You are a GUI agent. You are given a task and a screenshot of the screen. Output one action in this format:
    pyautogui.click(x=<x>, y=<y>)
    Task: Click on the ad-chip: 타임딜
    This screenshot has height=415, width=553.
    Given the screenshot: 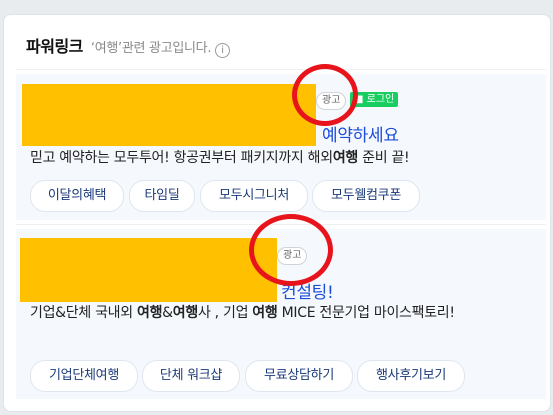 What is the action you would take?
    pyautogui.click(x=162, y=196)
    